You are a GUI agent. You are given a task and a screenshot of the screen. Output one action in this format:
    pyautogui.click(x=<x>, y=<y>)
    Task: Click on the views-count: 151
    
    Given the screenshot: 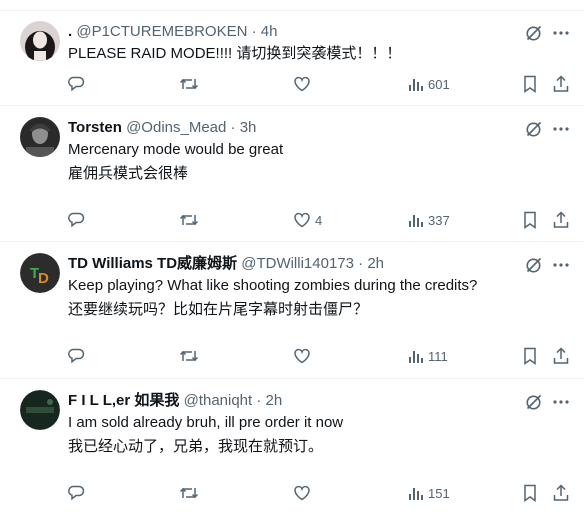 What is the action you would take?
    pyautogui.click(x=439, y=493)
    